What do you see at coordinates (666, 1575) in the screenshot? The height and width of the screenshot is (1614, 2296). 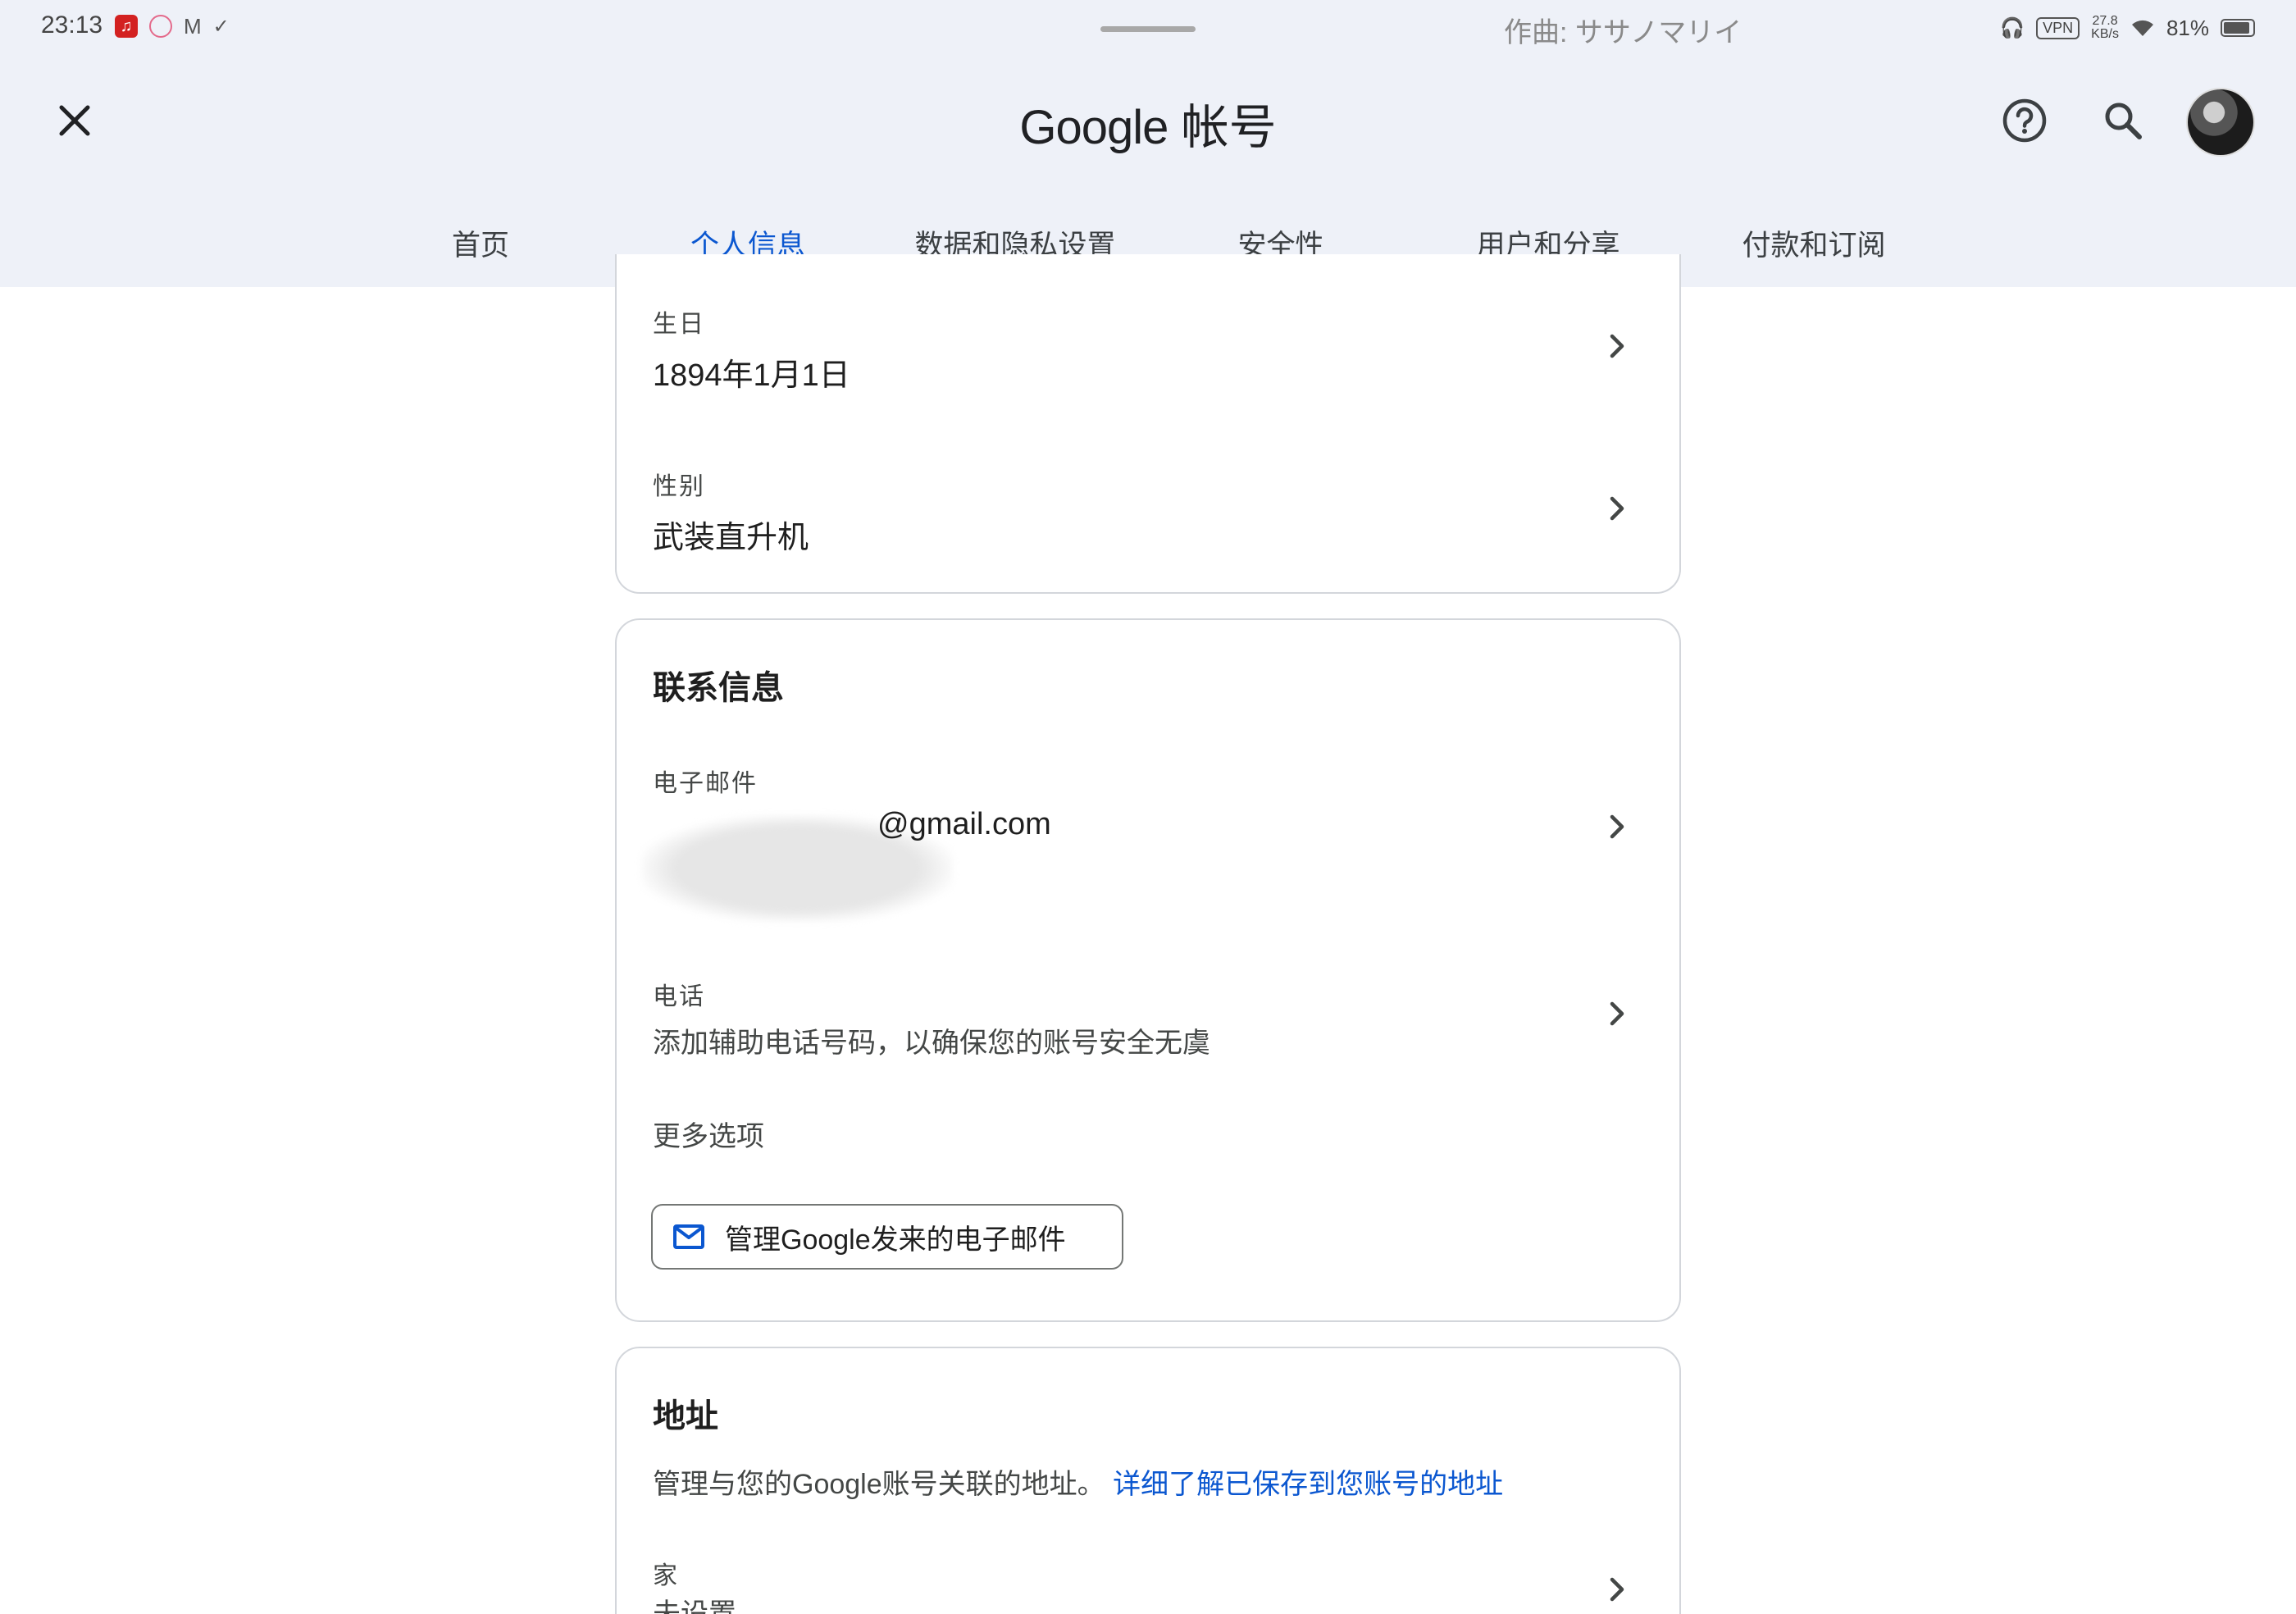 I see `home-address-label: 家` at bounding box center [666, 1575].